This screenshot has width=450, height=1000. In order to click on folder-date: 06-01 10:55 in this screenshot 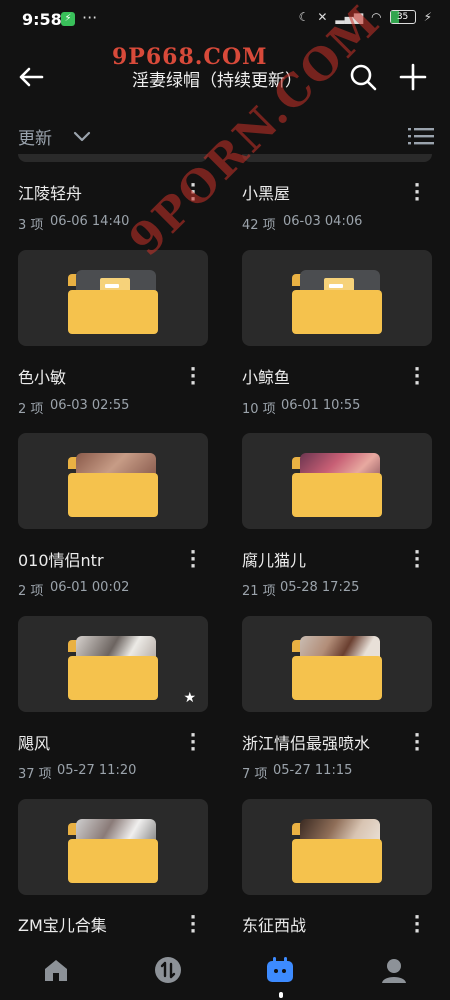, I will do `click(321, 405)`.